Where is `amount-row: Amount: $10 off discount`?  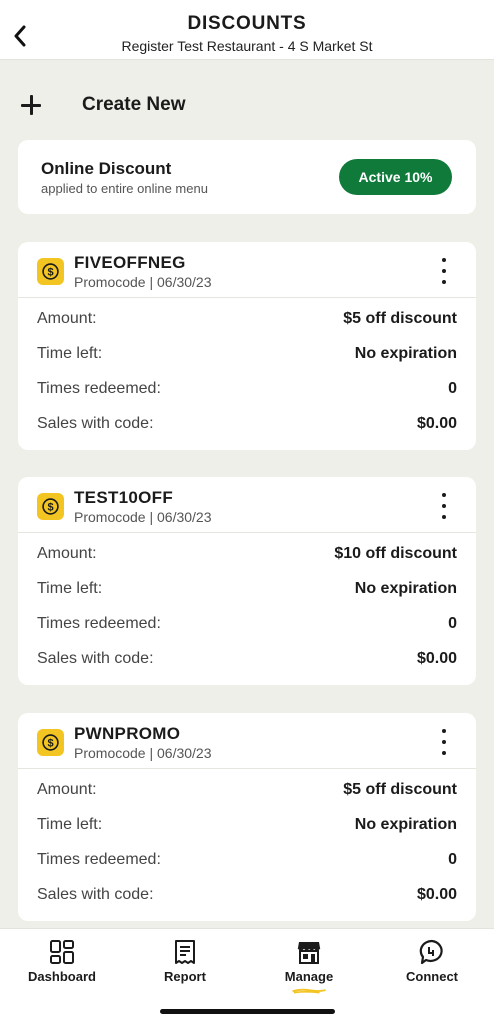
amount-row: Amount: $10 off discount is located at coordinates (247, 553).